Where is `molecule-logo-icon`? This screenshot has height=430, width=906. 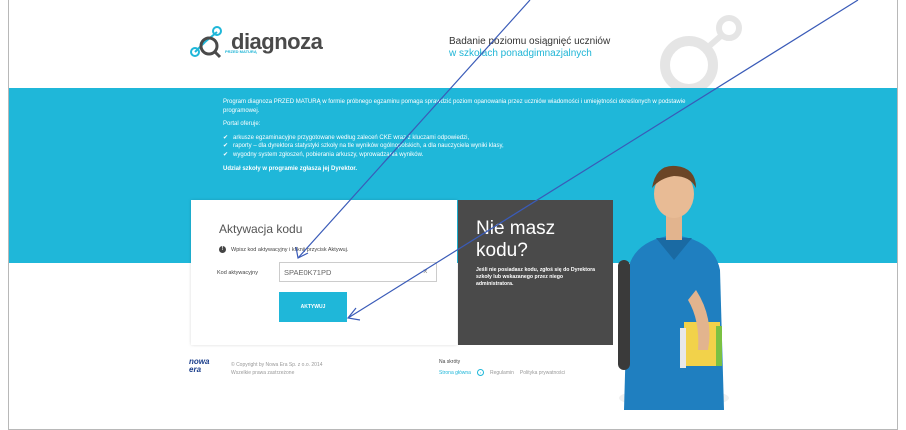
molecule-logo-icon is located at coordinates (207, 42).